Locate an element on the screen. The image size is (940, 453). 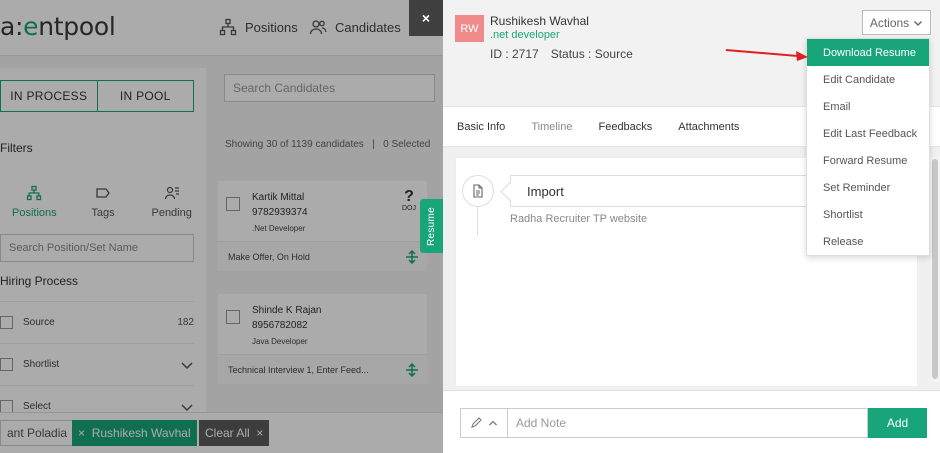
menu-item-shortlist: Shortlist is located at coordinates (868, 214).